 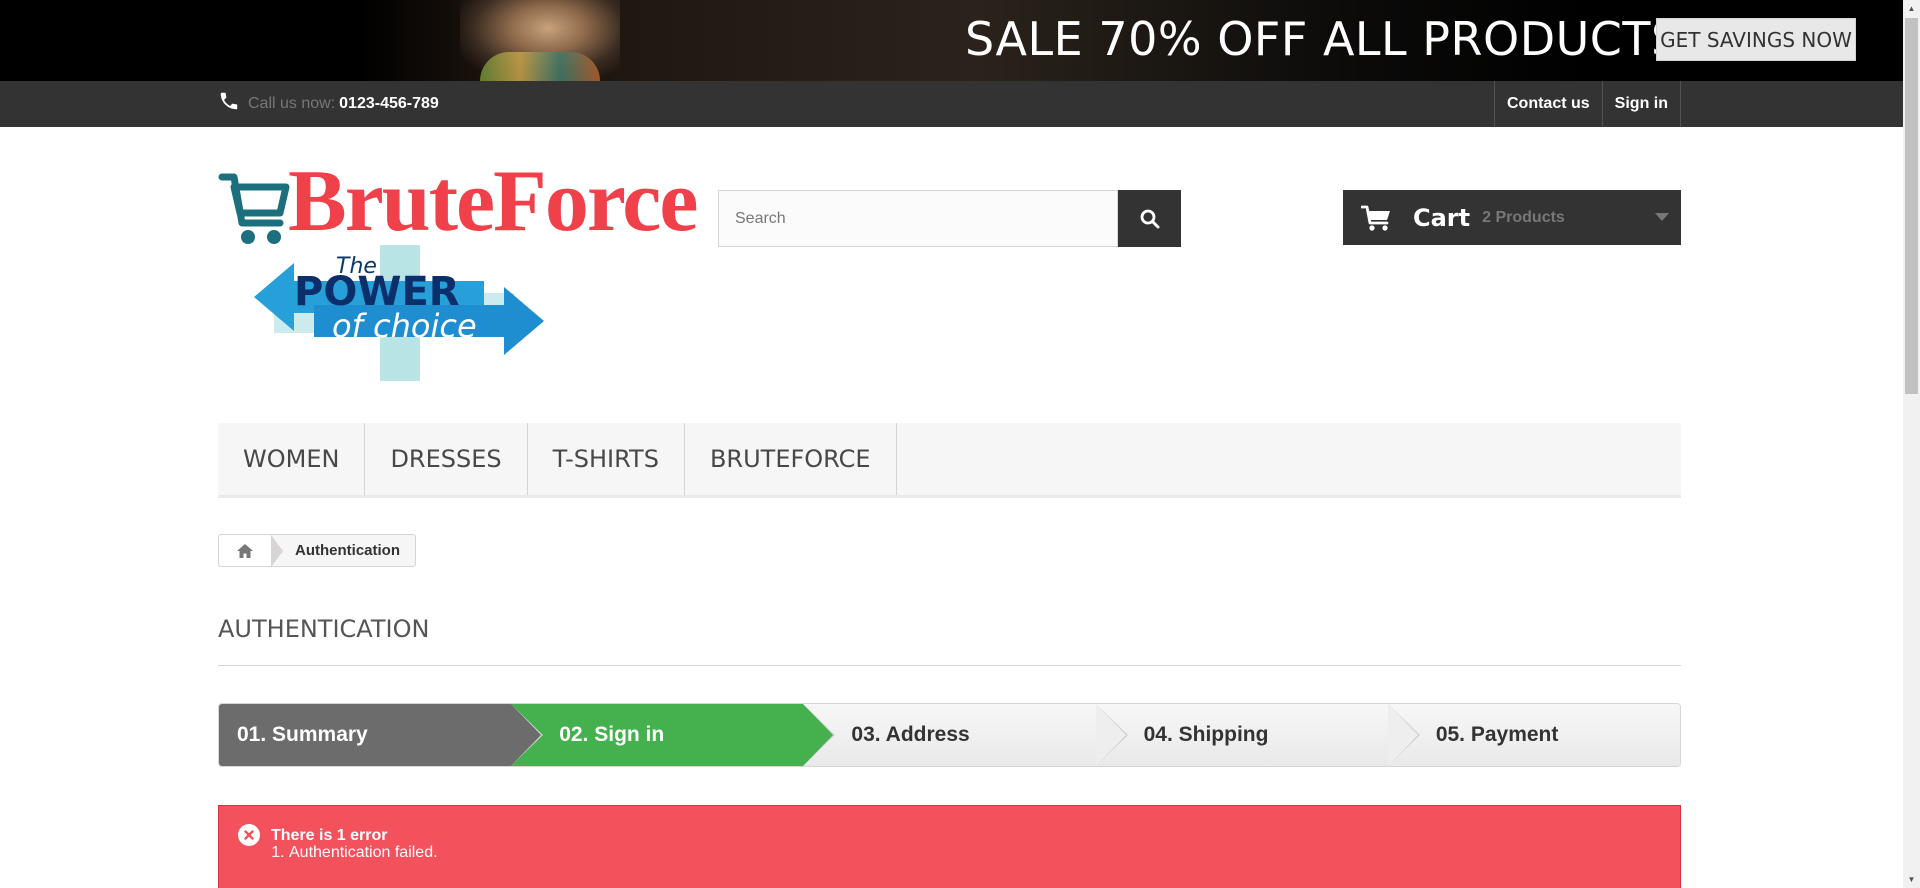 I want to click on step-shipping-label: 04. Shipping, so click(x=1206, y=734).